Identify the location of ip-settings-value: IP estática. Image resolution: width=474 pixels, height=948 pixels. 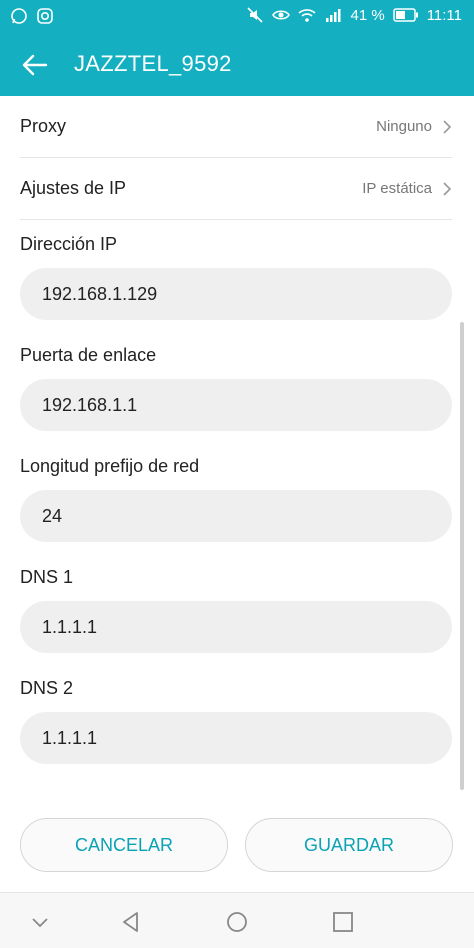
(397, 188).